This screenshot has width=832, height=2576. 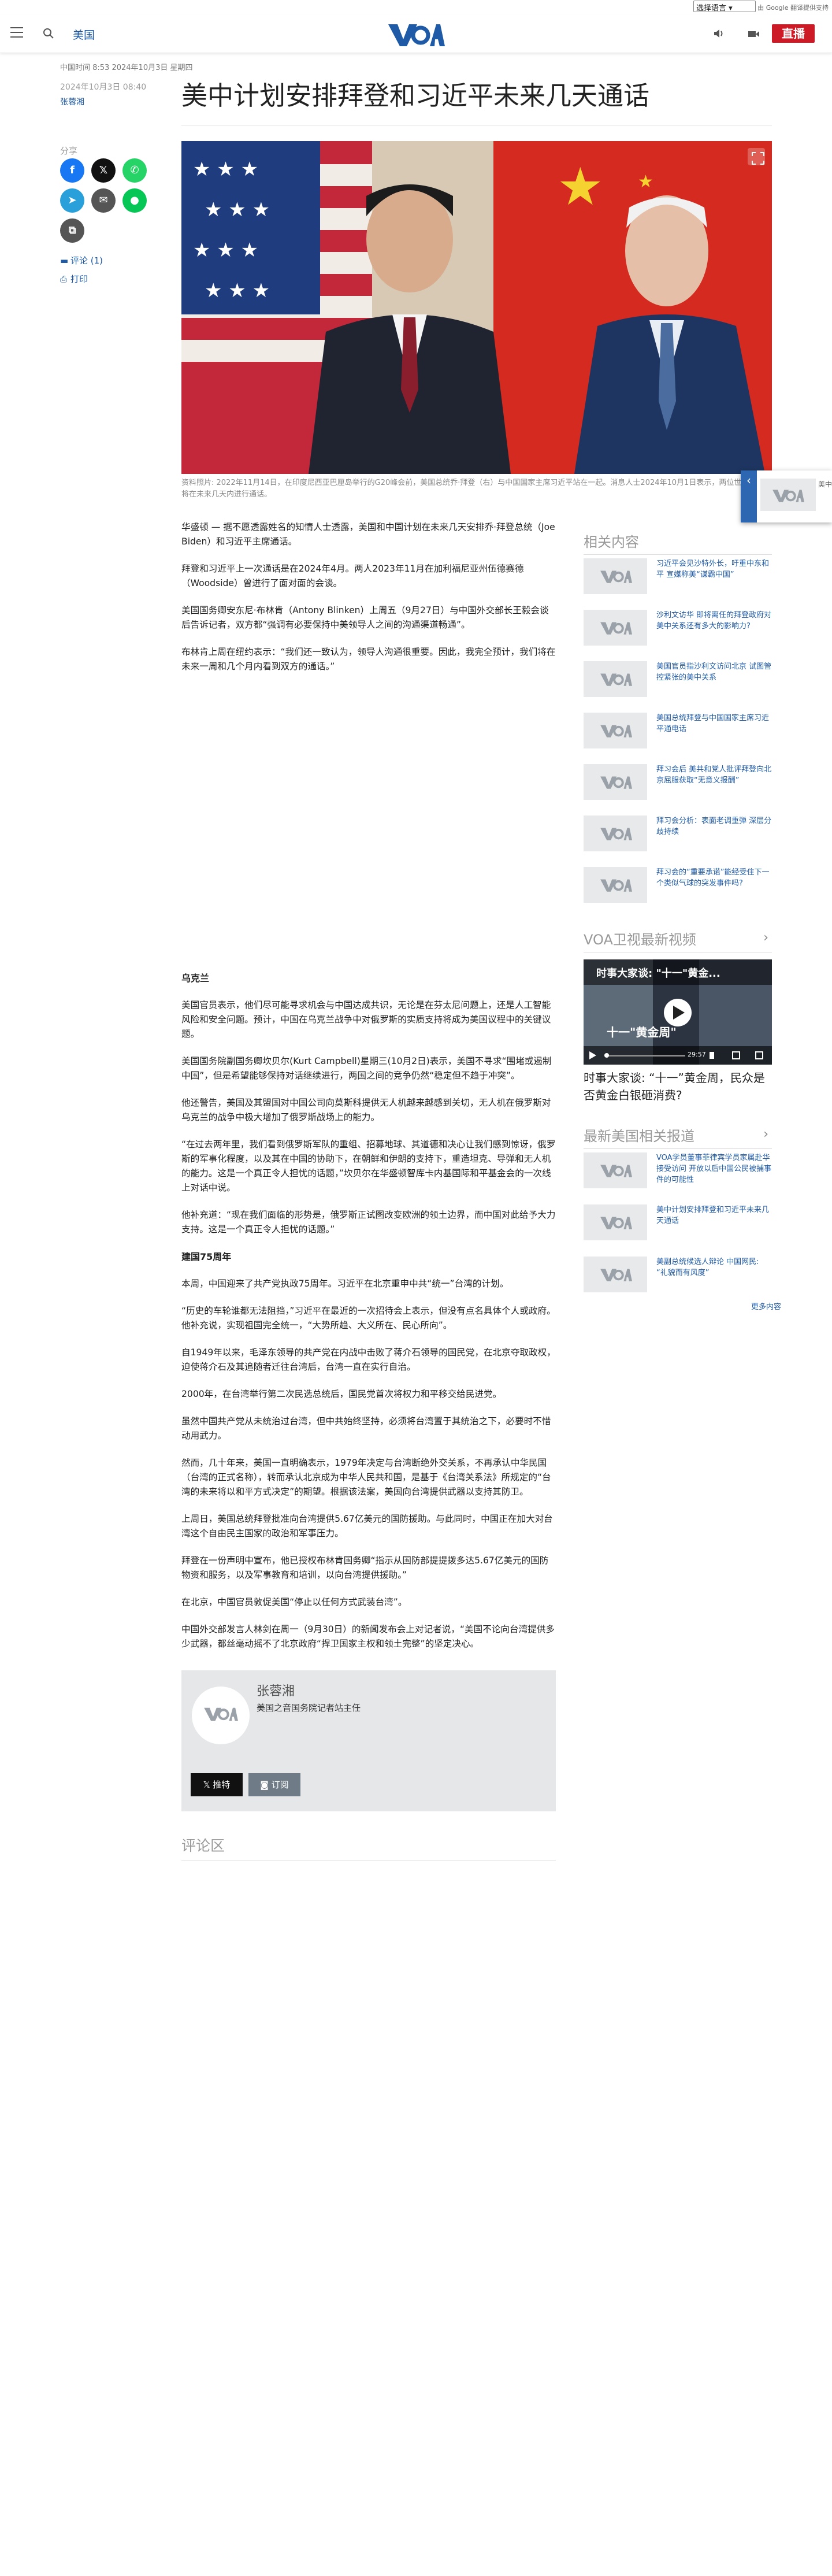 What do you see at coordinates (64, 279) in the screenshot?
I see `print-icon: ⎙` at bounding box center [64, 279].